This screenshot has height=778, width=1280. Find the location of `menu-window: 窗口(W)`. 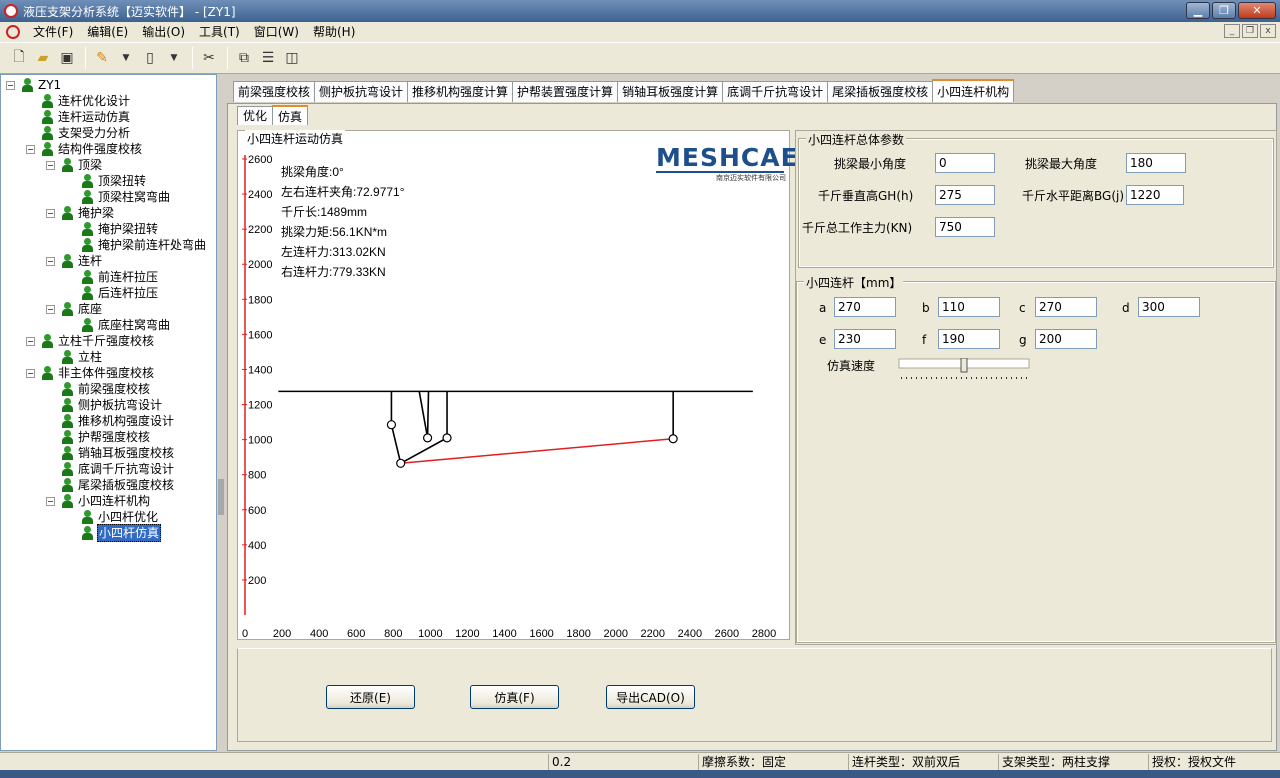

menu-window: 窗口(W) is located at coordinates (276, 32).